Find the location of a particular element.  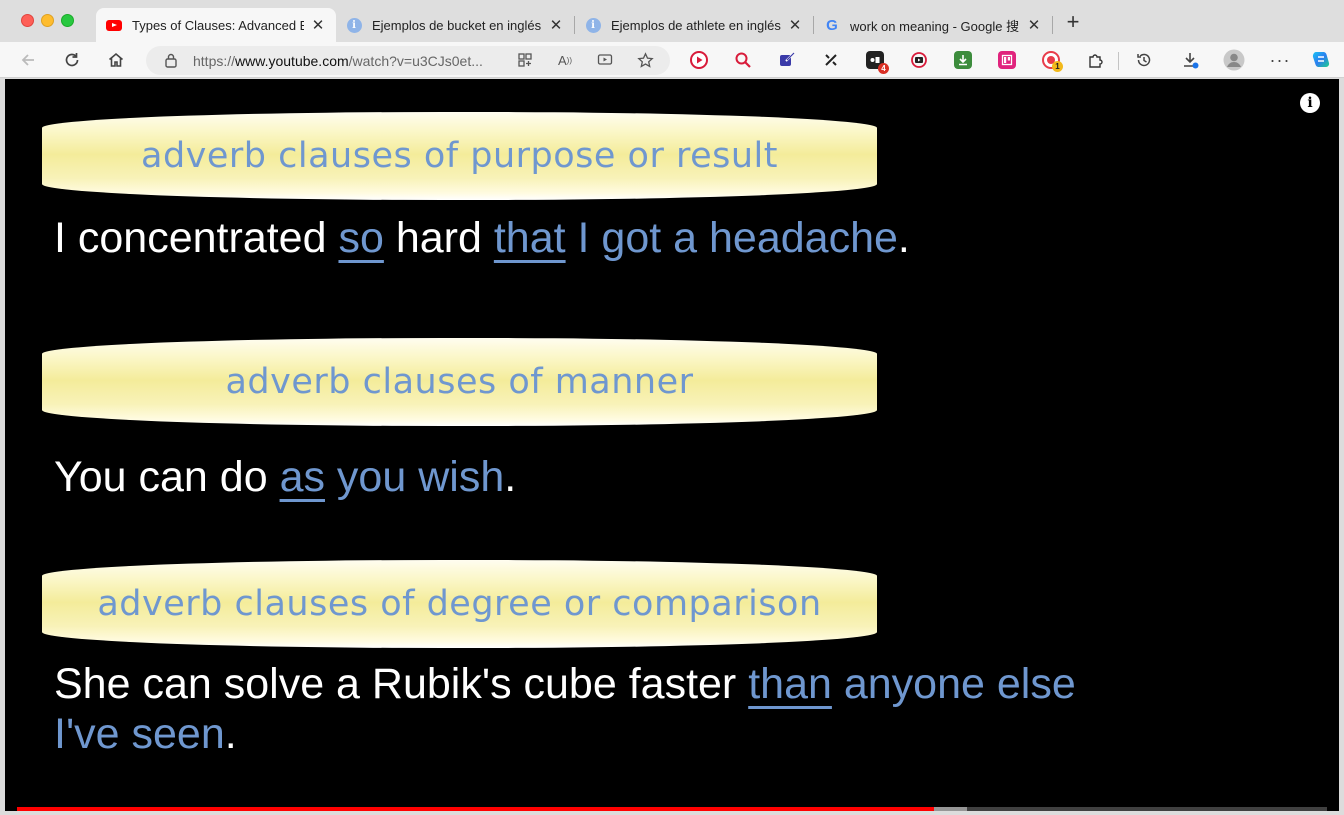

example-sentence-comparison-line2: I've seen. is located at coordinates (145, 734).